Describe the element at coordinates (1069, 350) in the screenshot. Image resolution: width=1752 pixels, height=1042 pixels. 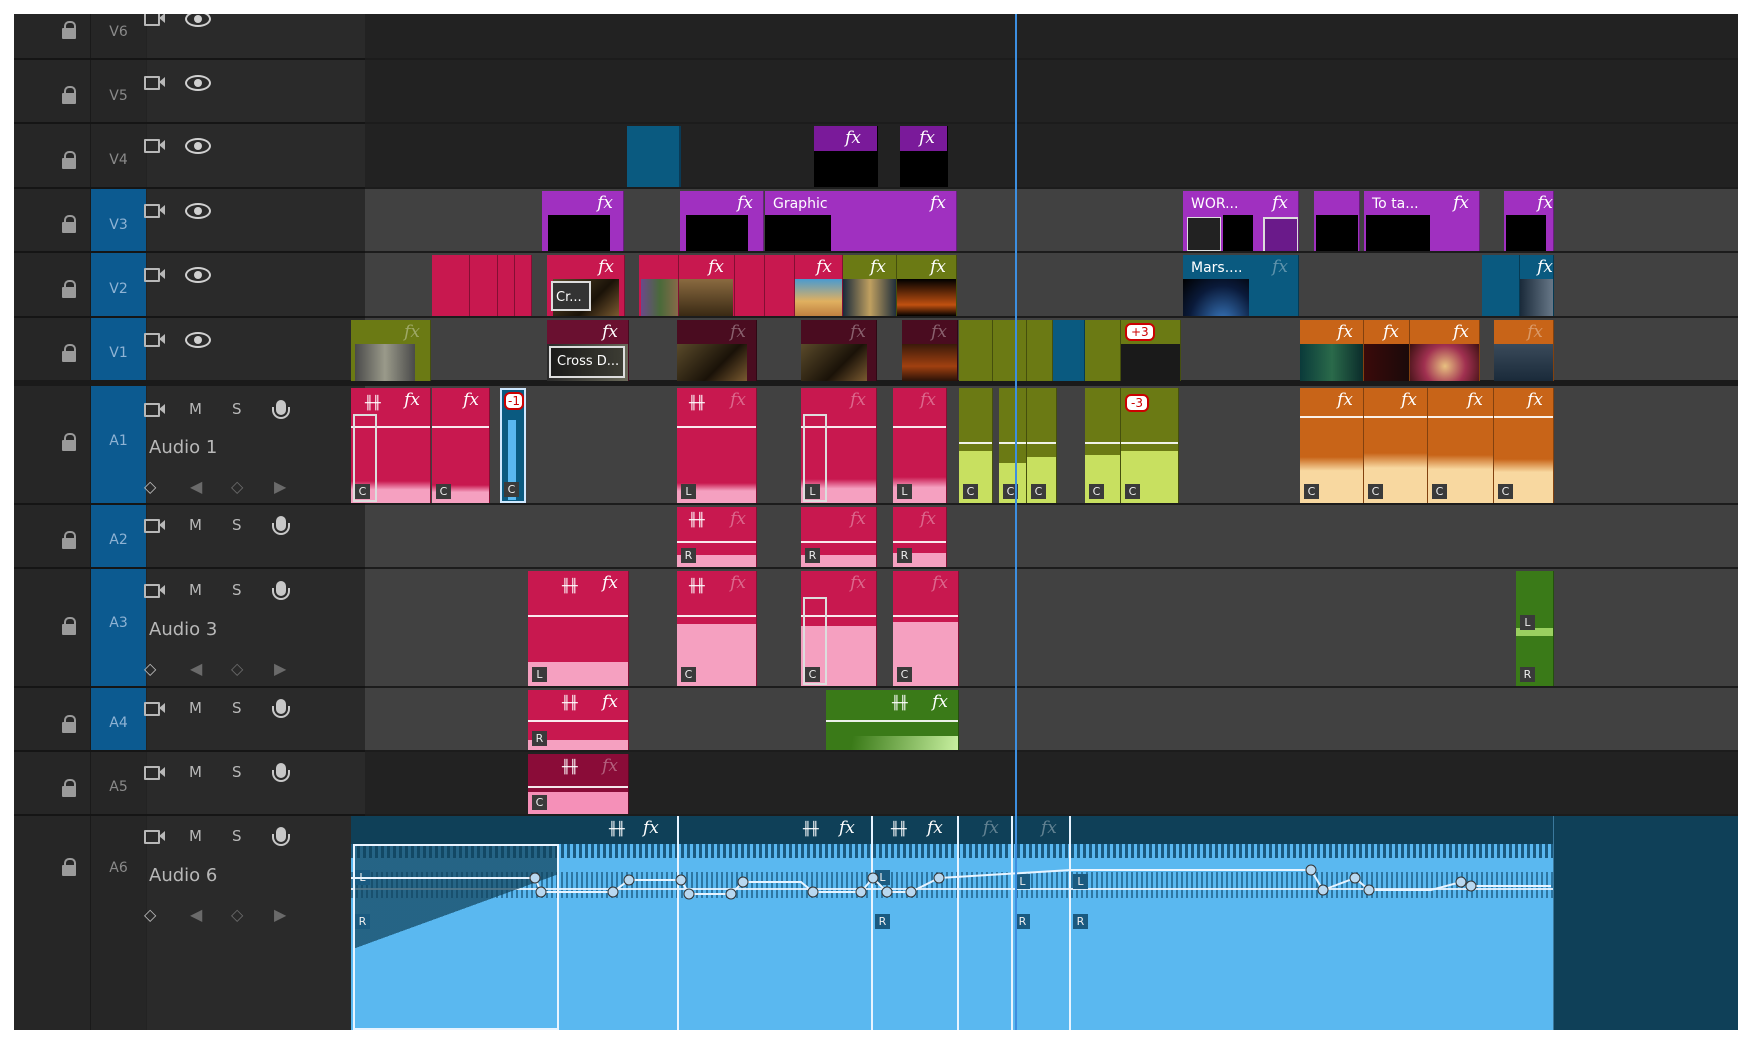
I see `clip-v1-teal` at that location.